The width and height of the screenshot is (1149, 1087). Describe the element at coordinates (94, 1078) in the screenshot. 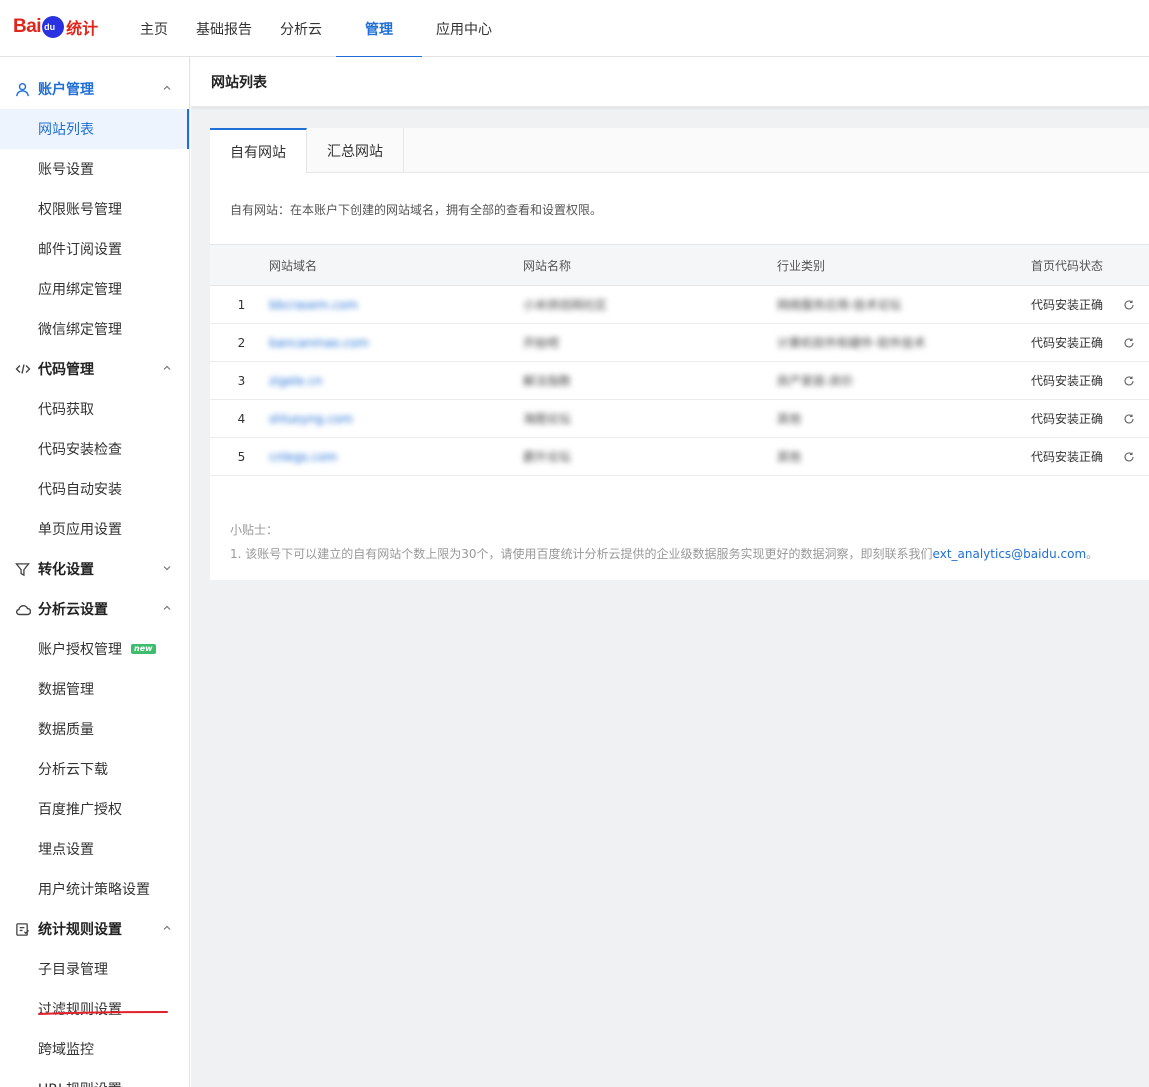

I see `sidebar-item-url-rules: URL规则设置` at that location.